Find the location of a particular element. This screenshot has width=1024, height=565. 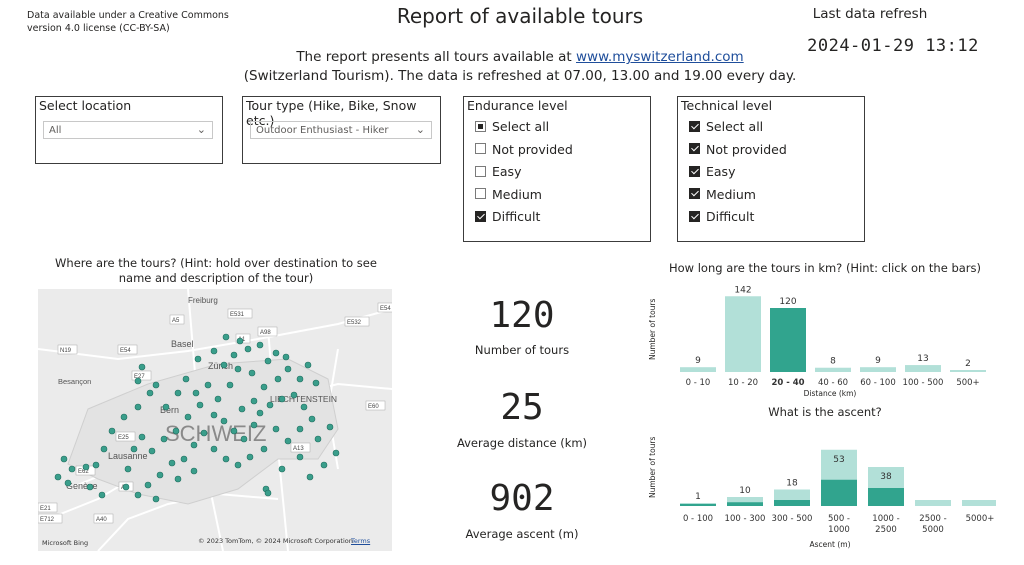

endurance-option-easy: Easy is located at coordinates (498, 172).